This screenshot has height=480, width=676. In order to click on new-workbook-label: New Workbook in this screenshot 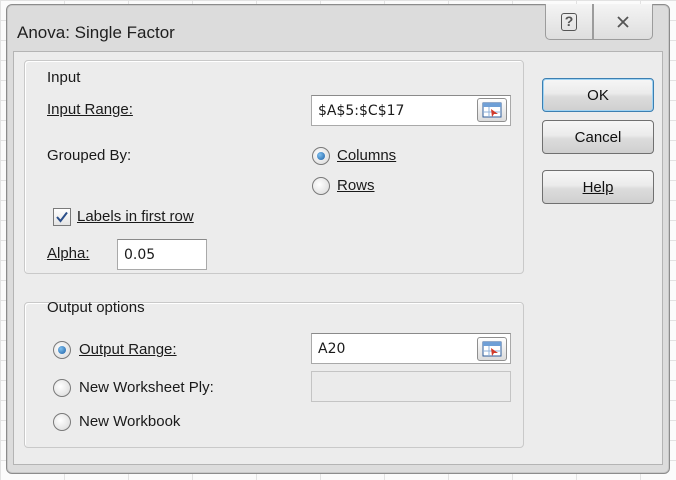, I will do `click(129, 421)`.